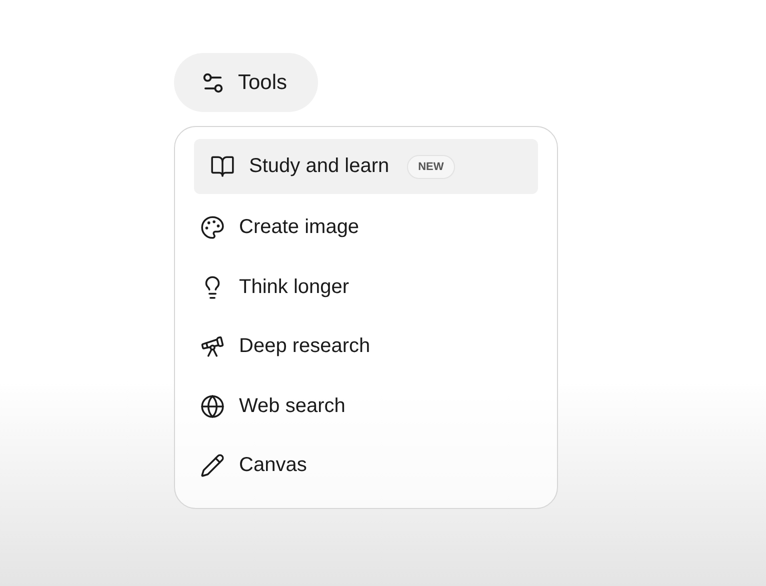 The height and width of the screenshot is (586, 766). Describe the element at coordinates (212, 227) in the screenshot. I see `palette-icon` at that location.